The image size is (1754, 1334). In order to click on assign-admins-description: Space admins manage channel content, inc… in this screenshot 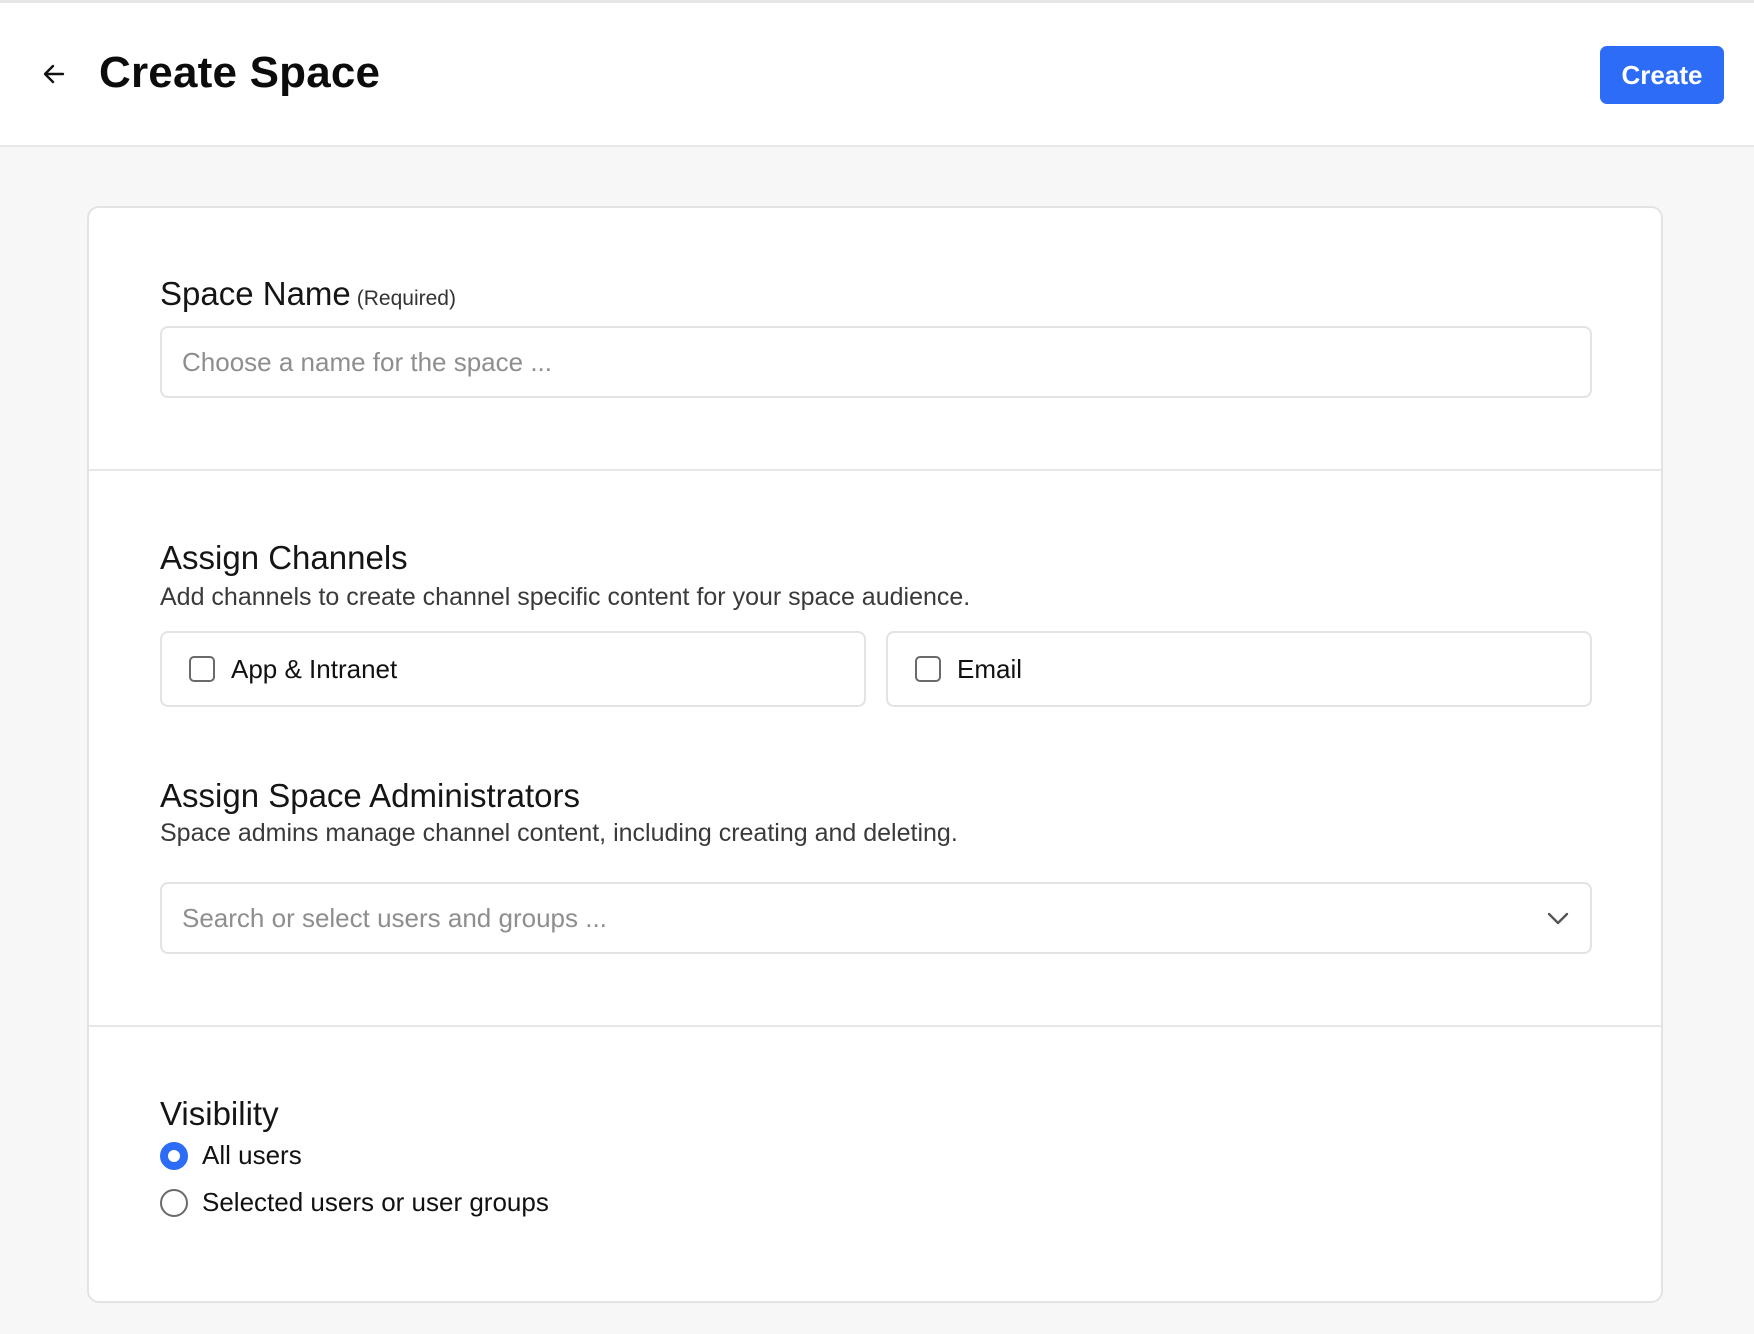, I will do `click(559, 833)`.